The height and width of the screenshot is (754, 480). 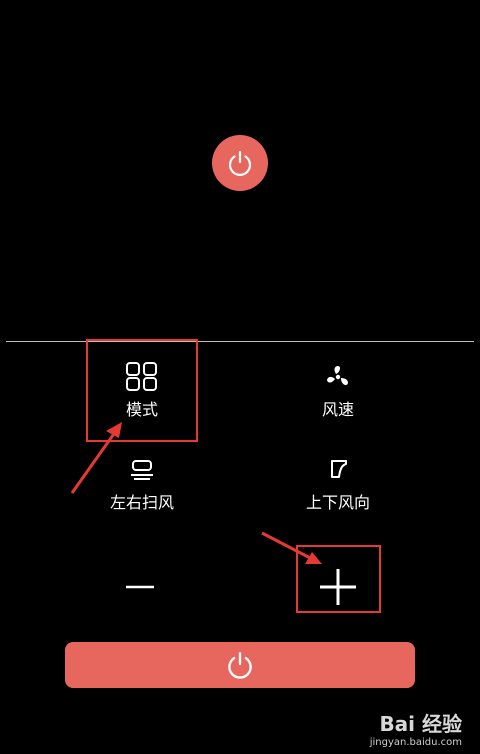 What do you see at coordinates (420, 724) in the screenshot?
I see `watermark-logo: Bai 经验` at bounding box center [420, 724].